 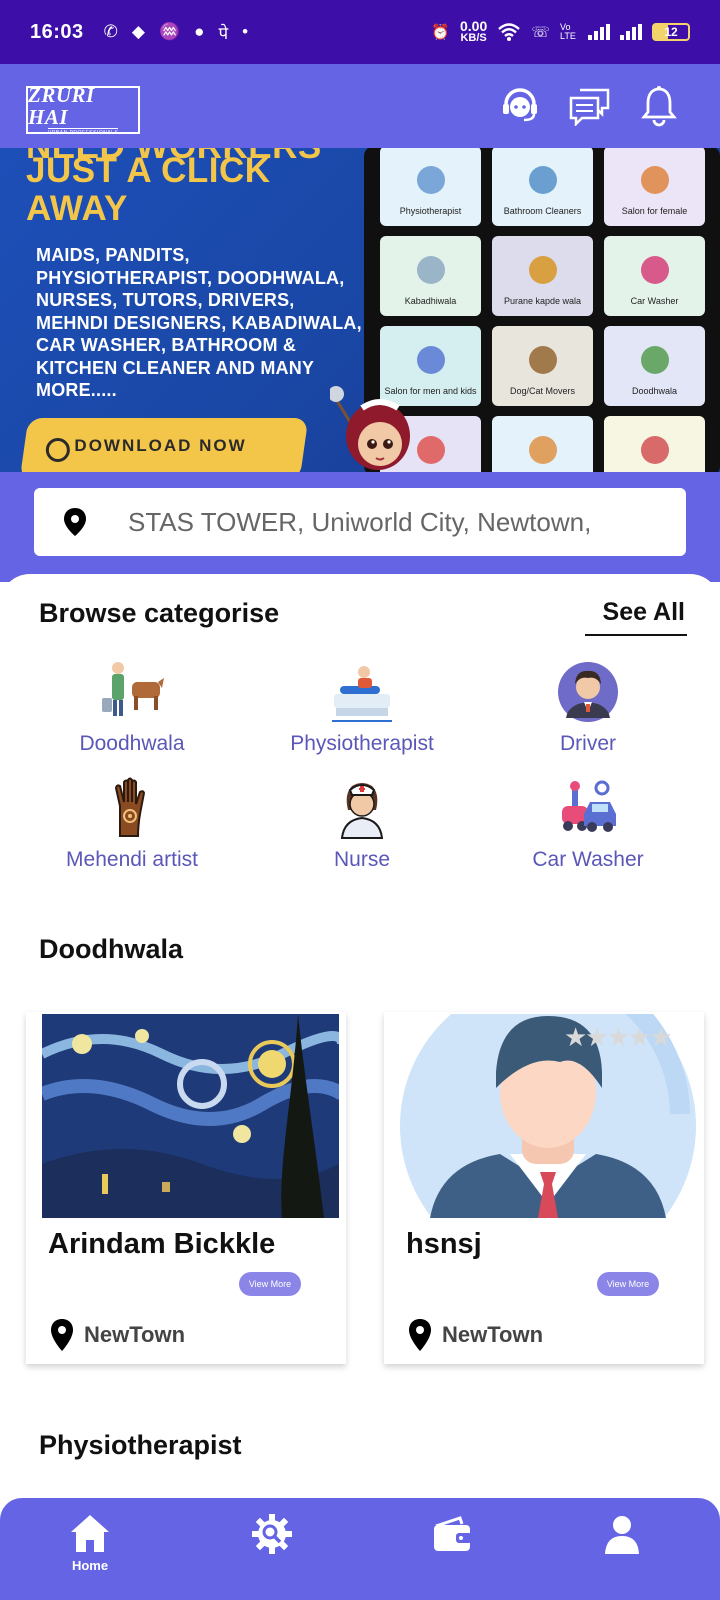 I want to click on battery-level: 12, so click(x=671, y=32).